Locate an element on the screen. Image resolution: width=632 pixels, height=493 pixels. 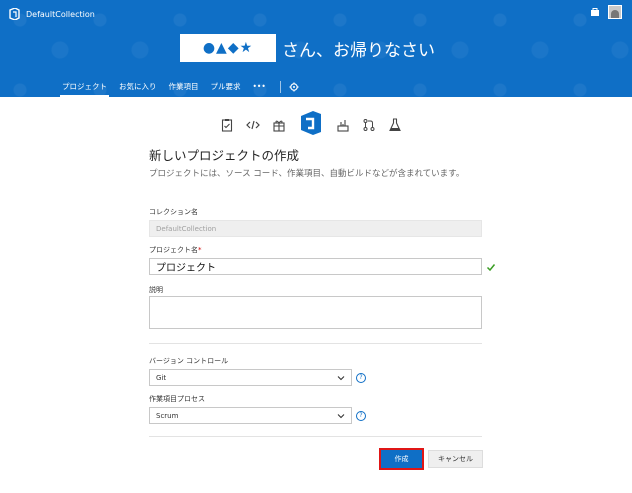
required-mark: * is located at coordinates (200, 250).